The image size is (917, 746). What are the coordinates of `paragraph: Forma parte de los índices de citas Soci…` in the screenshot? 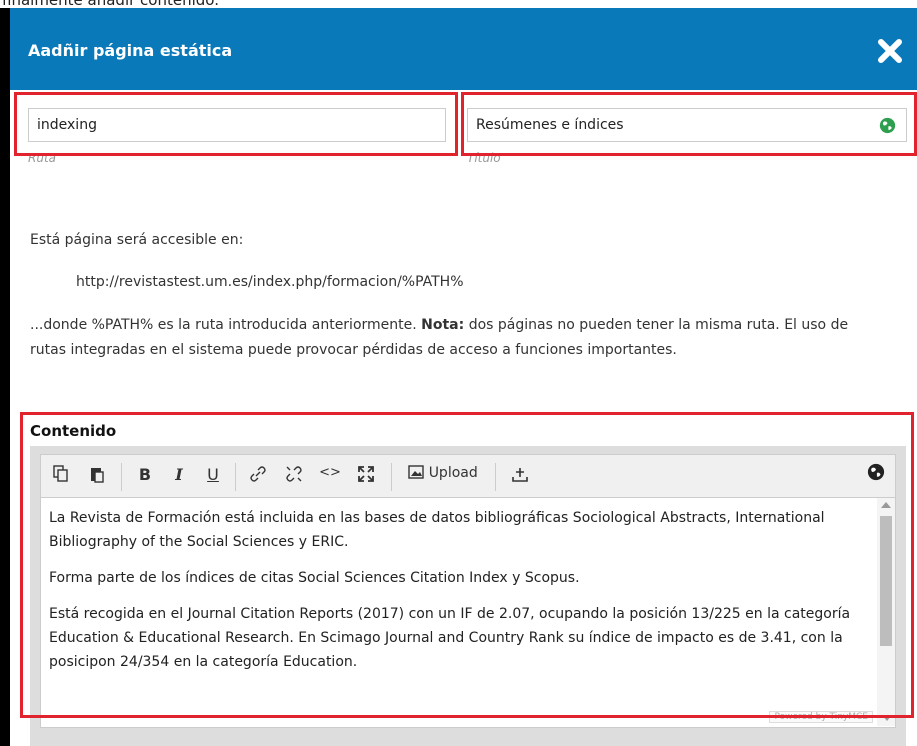 It's located at (314, 578).